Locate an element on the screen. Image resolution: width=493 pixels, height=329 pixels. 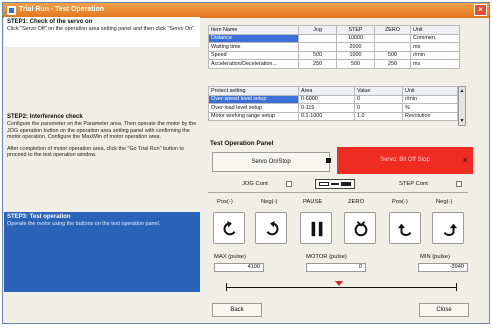
table-cell: Distance is located at coordinates (253, 38).